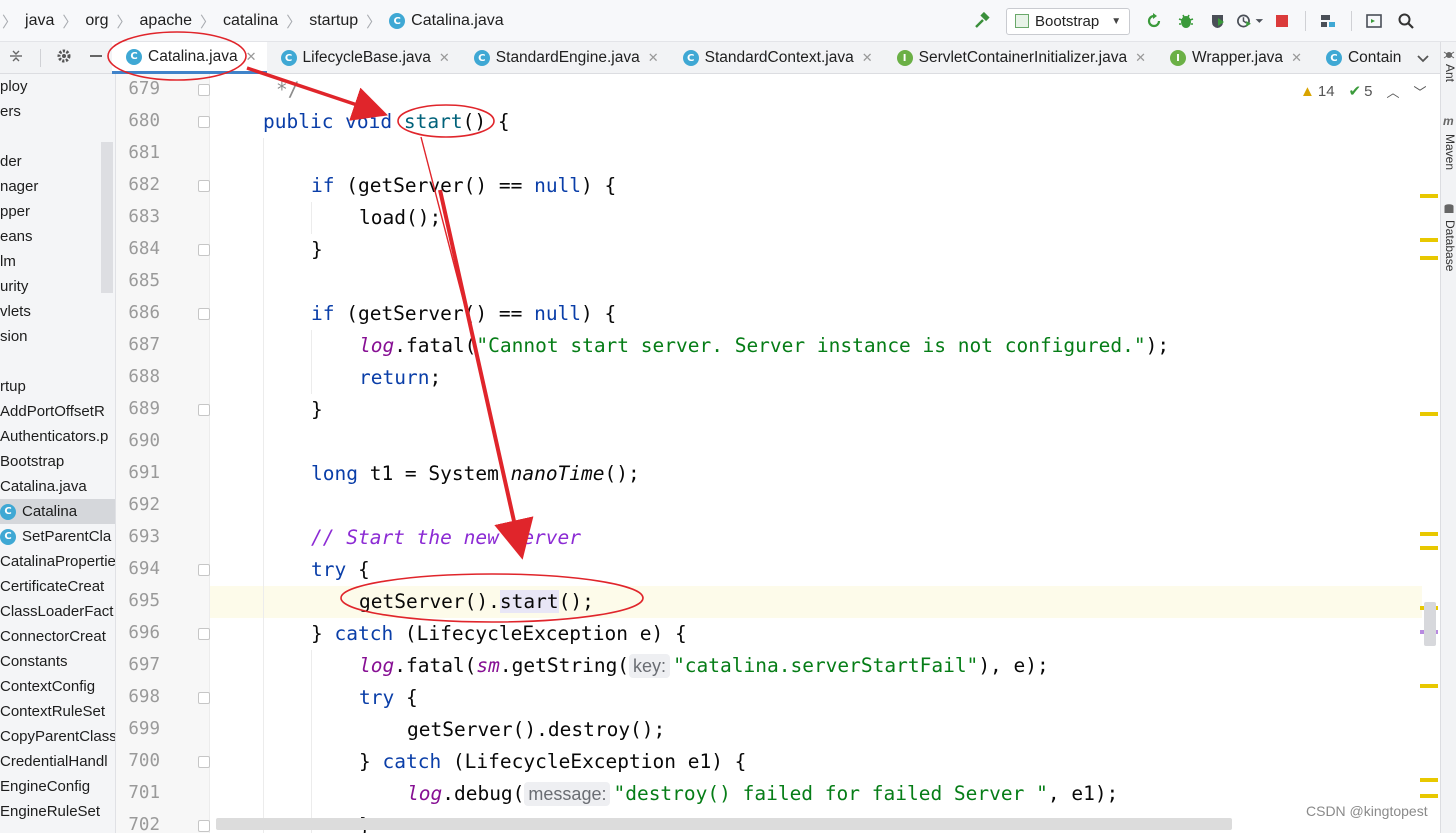 This screenshot has height=833, width=1456. I want to click on coverage-icon, so click(1218, 21).